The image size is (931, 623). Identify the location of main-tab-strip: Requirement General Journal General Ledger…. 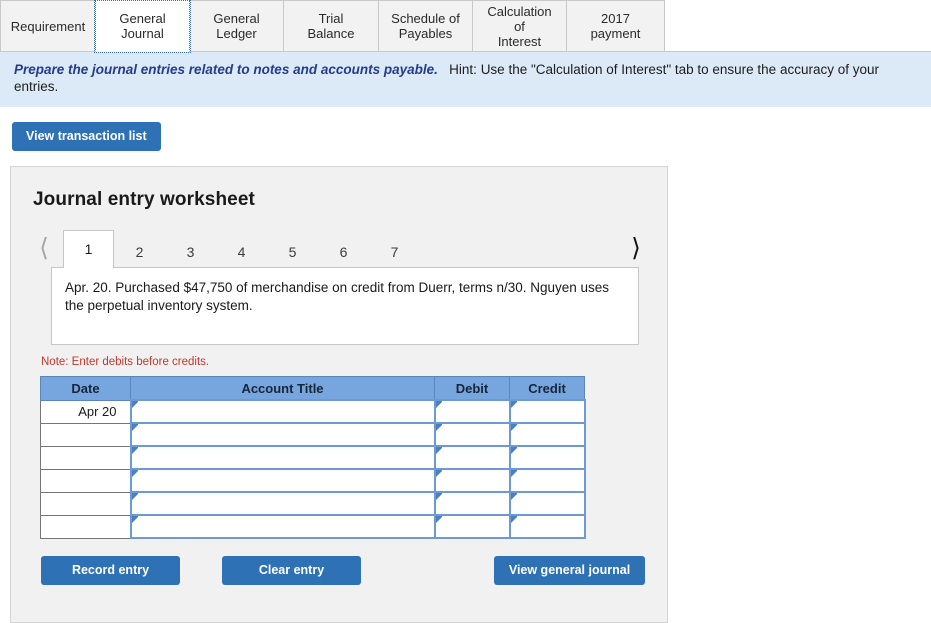
(465, 26).